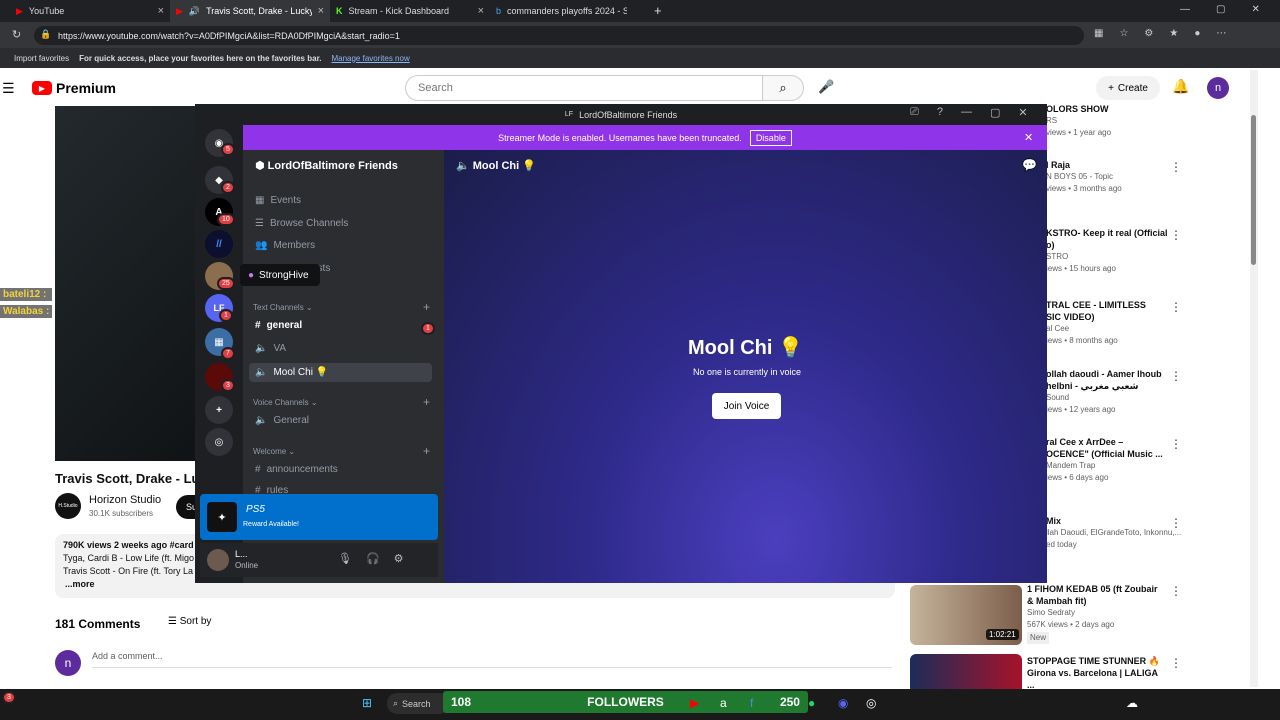 This screenshot has height=720, width=1280. What do you see at coordinates (219, 442) in the screenshot?
I see `explore-icon: ◎` at bounding box center [219, 442].